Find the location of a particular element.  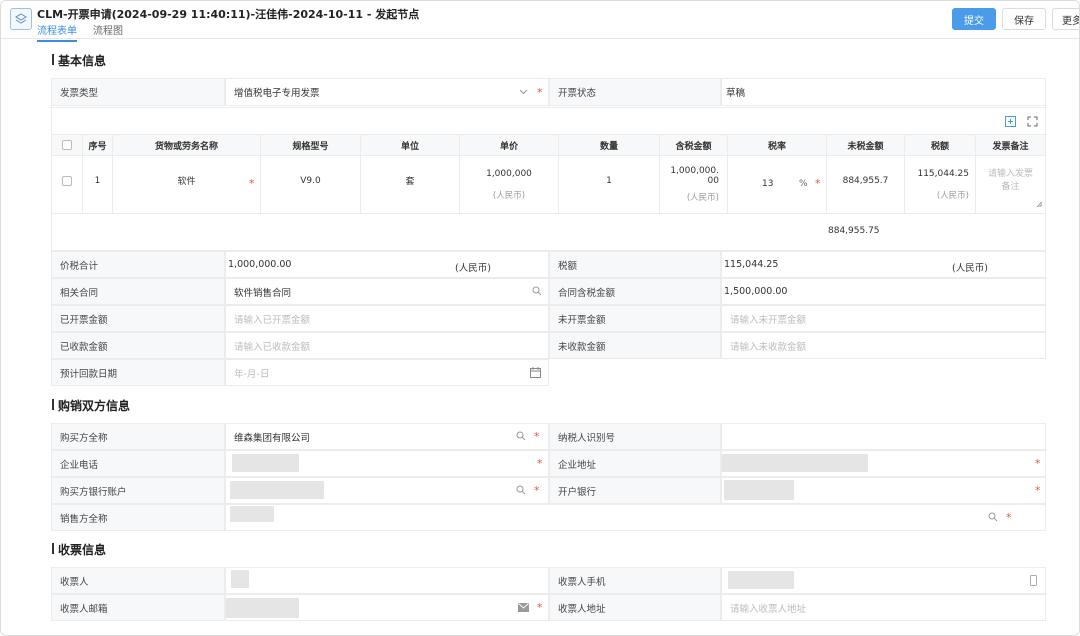

received-label: 已收款金额 is located at coordinates (138, 345).